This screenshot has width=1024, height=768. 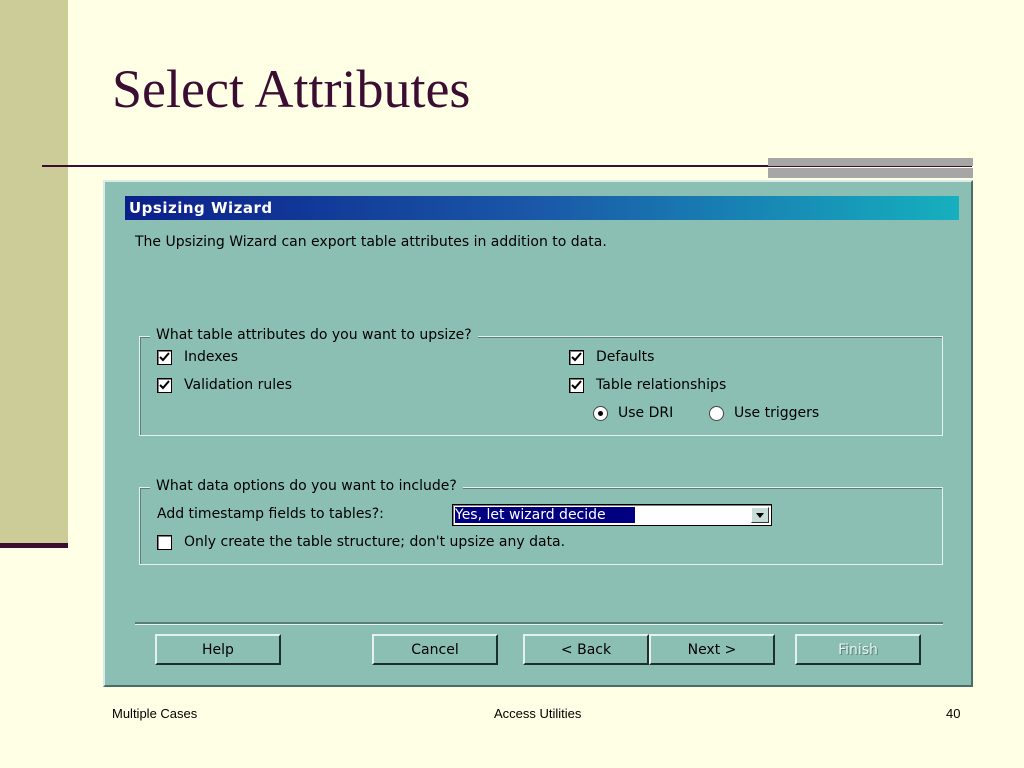 I want to click on radio-unselected-icon, so click(x=716, y=413).